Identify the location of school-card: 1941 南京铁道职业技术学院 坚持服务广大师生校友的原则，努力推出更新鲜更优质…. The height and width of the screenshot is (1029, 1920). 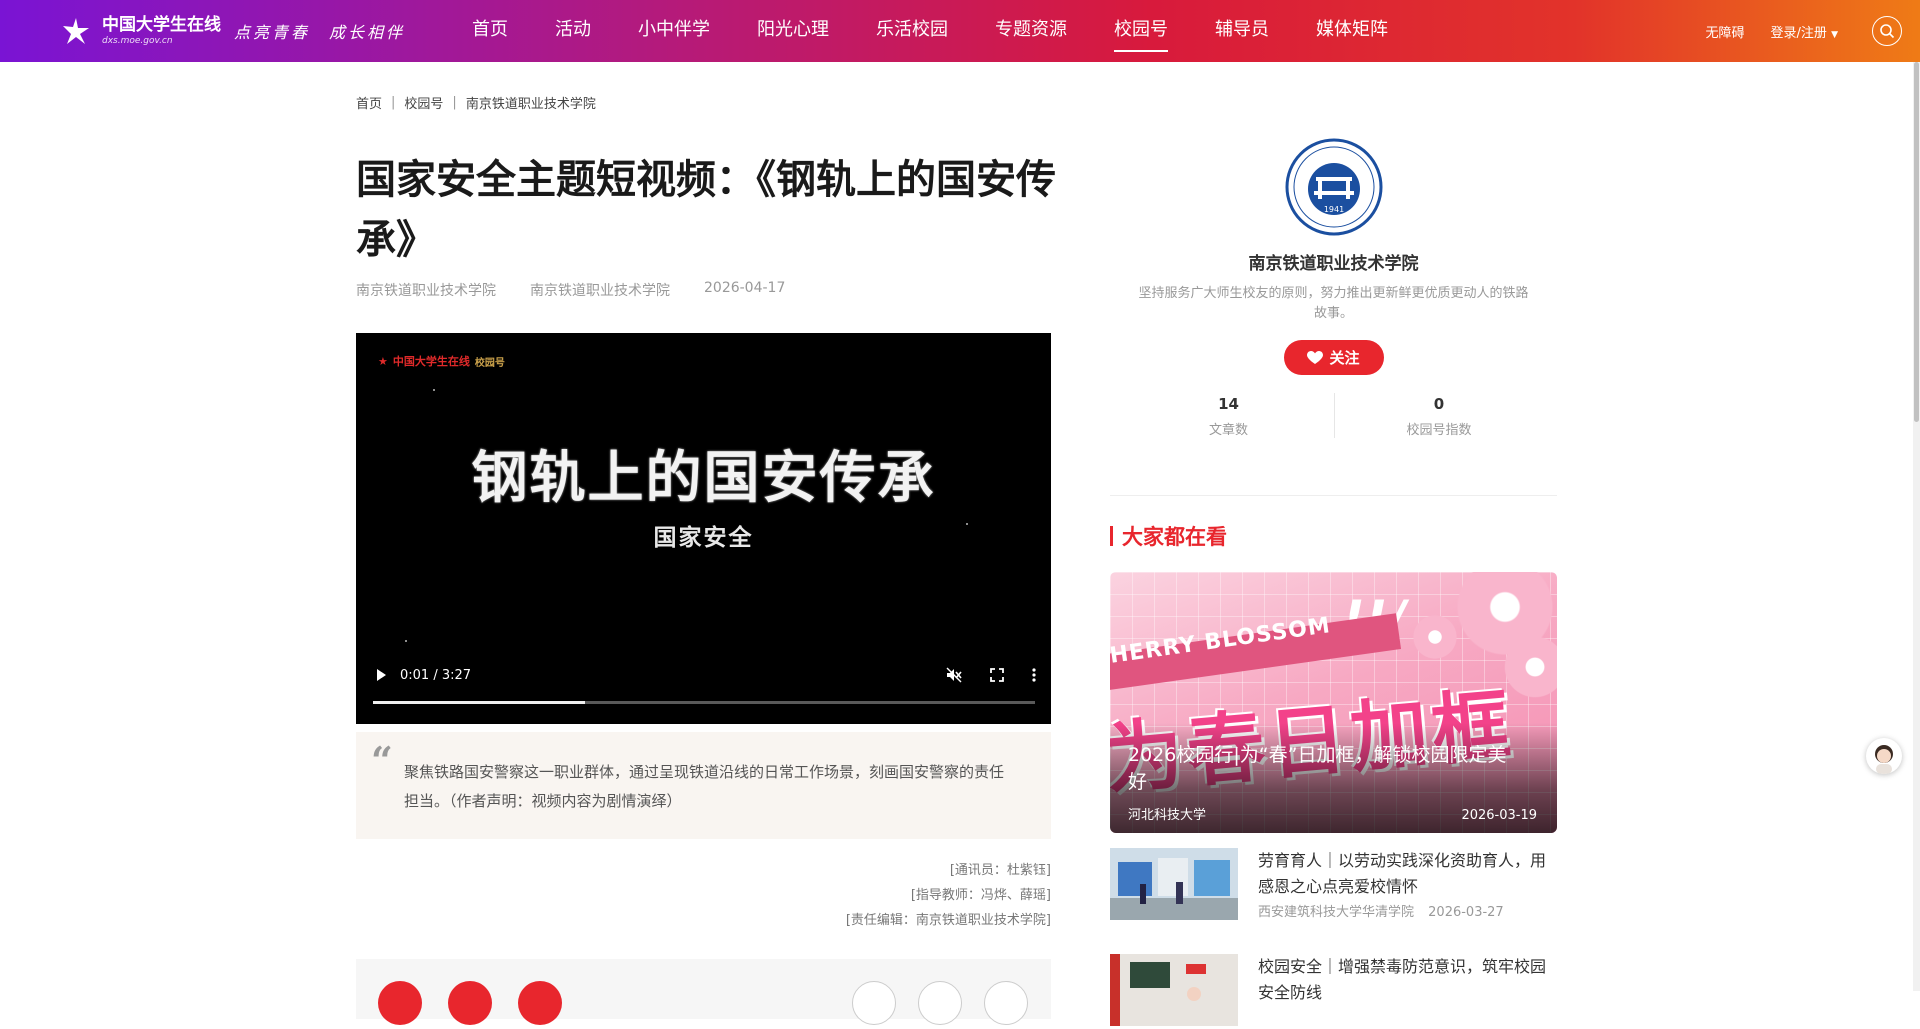
(1333, 284).